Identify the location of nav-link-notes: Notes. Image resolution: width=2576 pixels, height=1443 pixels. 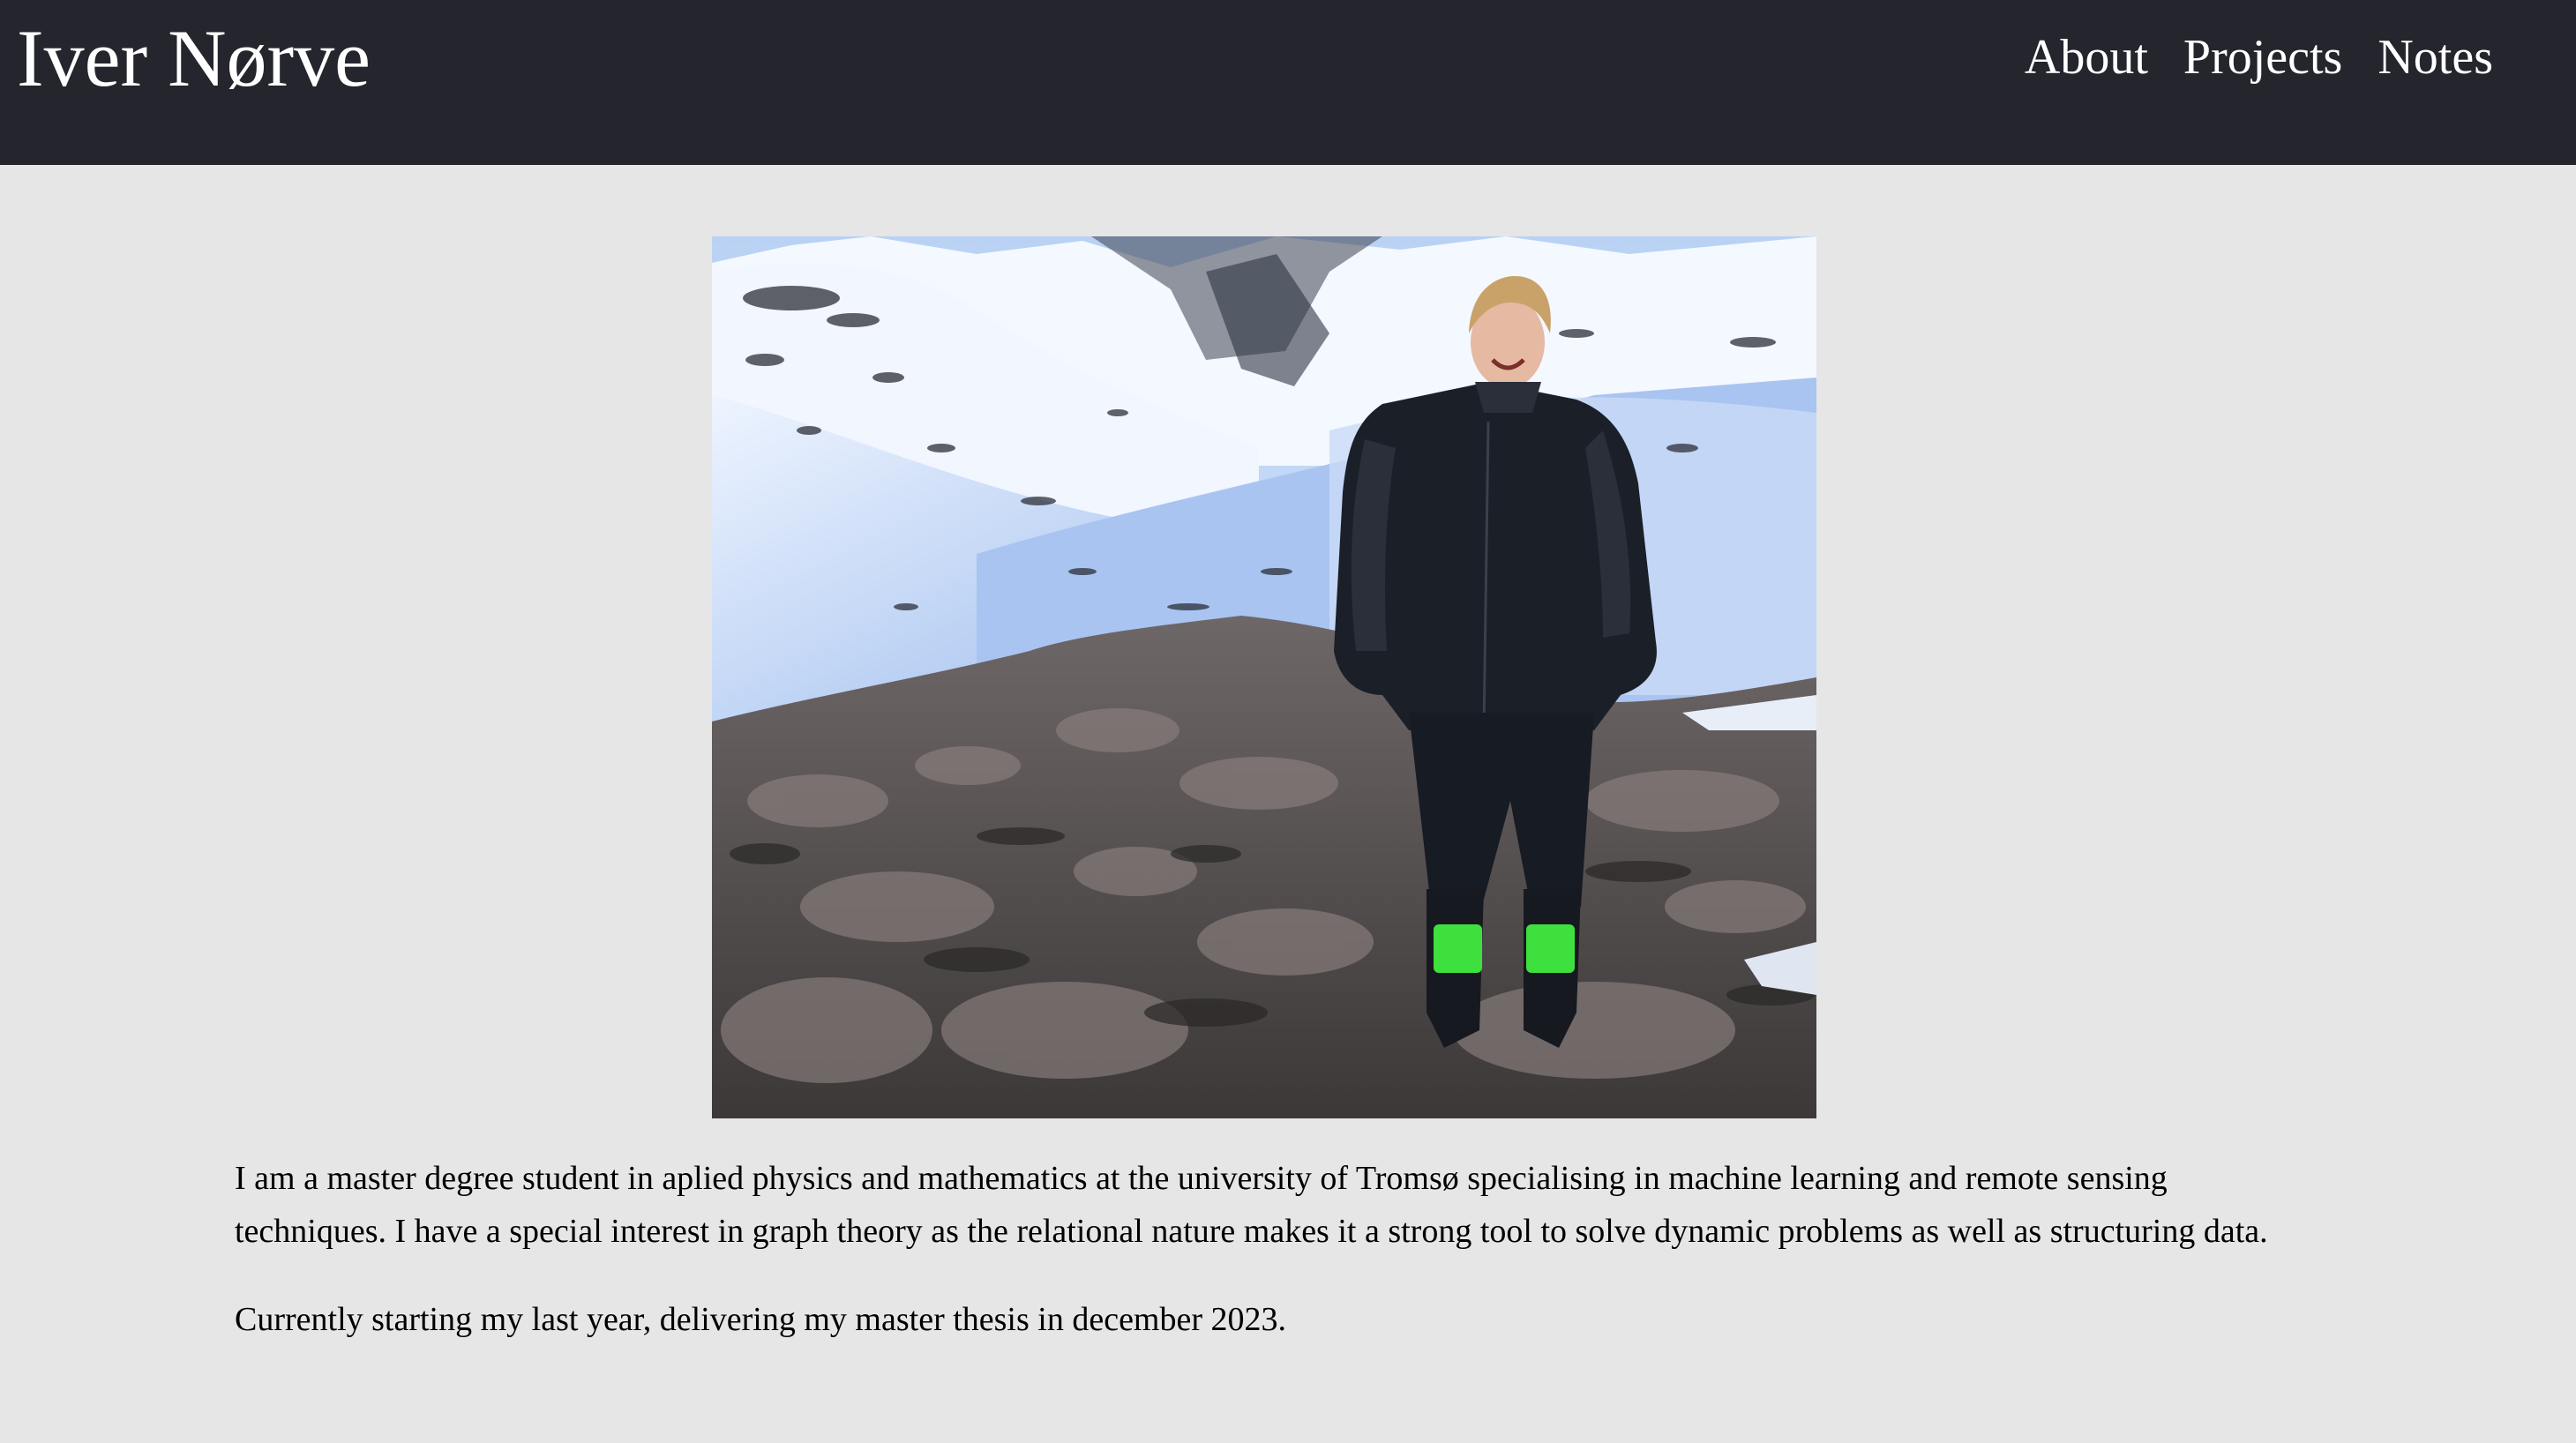
(2435, 57).